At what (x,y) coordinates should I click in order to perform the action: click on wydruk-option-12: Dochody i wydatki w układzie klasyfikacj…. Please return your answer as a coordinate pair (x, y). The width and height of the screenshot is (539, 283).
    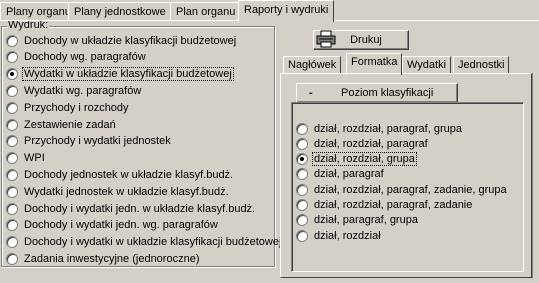
    Looking at the image, I should click on (143, 242).